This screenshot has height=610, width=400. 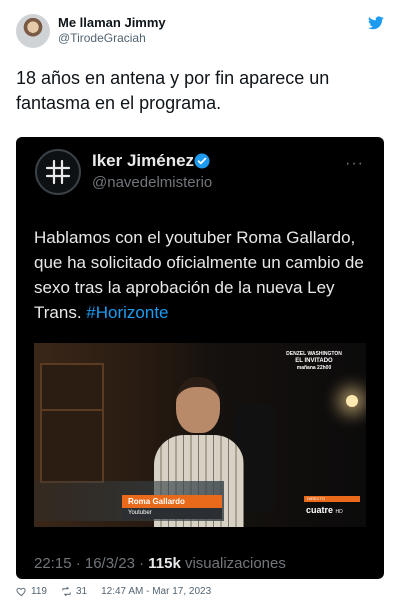 I want to click on hash-logo-icon, so click(x=58, y=172).